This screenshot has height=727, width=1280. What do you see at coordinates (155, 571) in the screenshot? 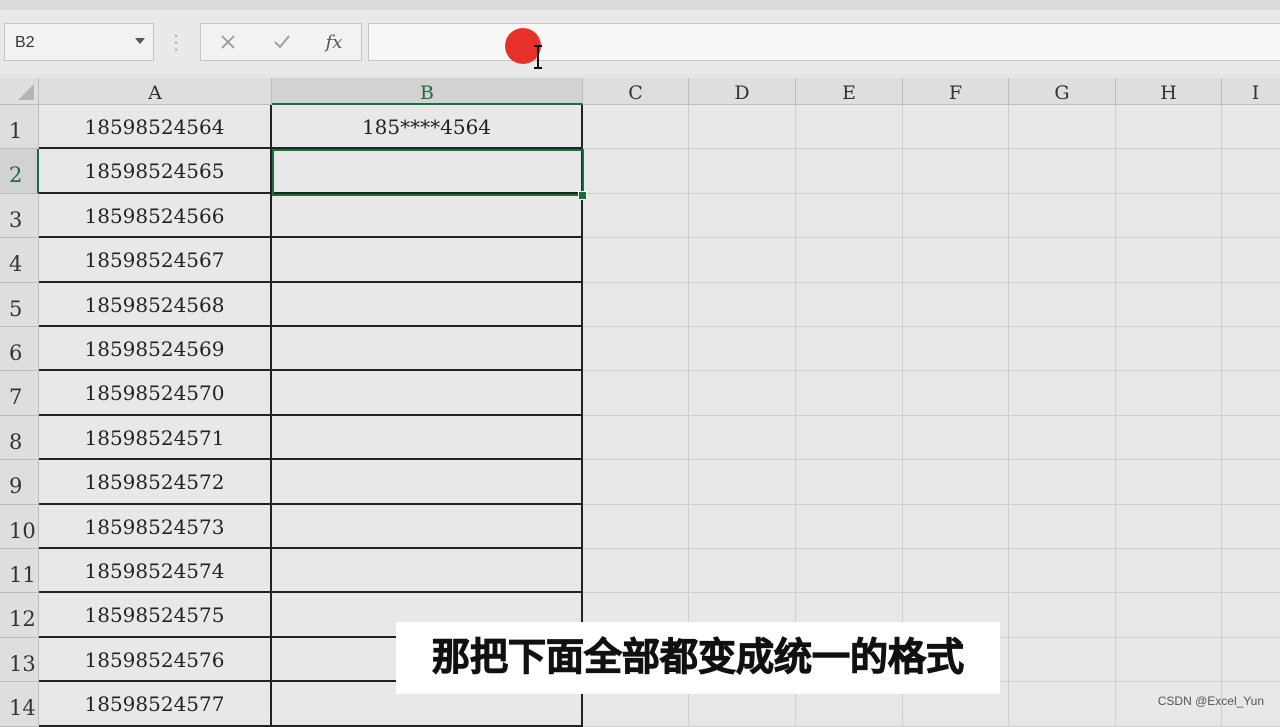
I see `cell-a11: 18598524574` at bounding box center [155, 571].